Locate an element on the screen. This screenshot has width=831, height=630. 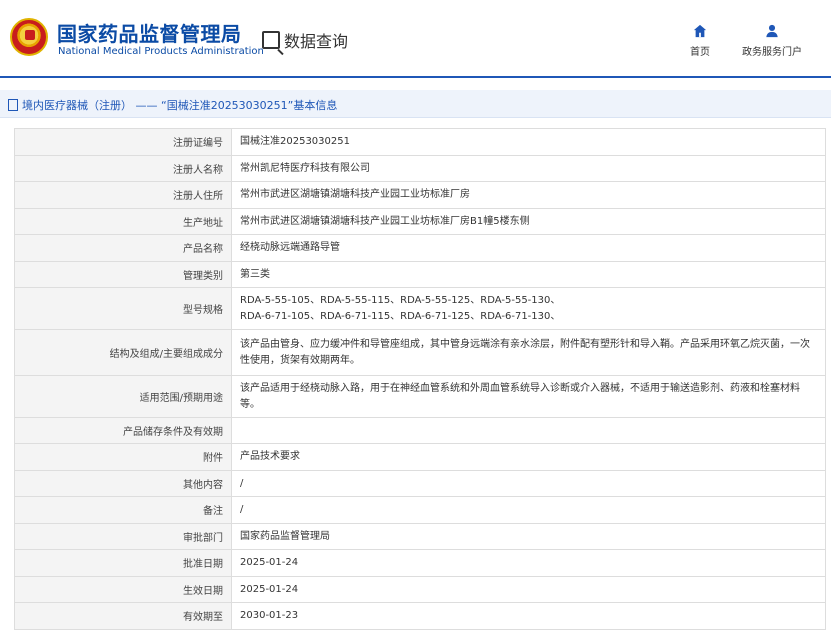
field-label: 批准日期 is located at coordinates (123, 563).